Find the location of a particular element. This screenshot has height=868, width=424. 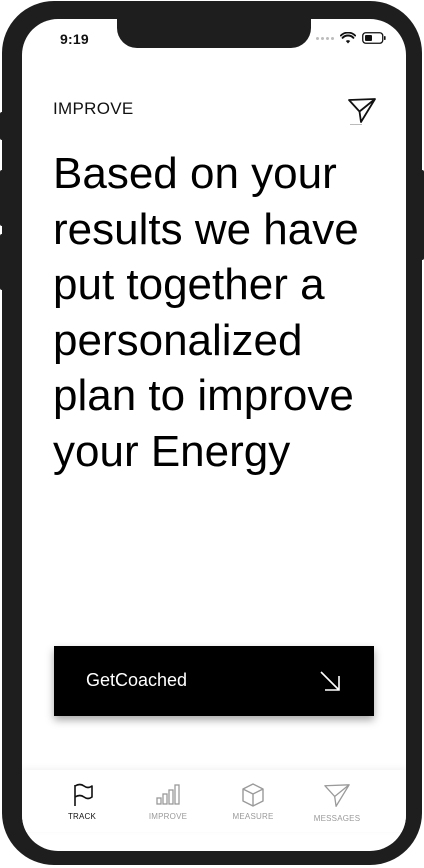

page-title: IMPROVE is located at coordinates (93, 108).